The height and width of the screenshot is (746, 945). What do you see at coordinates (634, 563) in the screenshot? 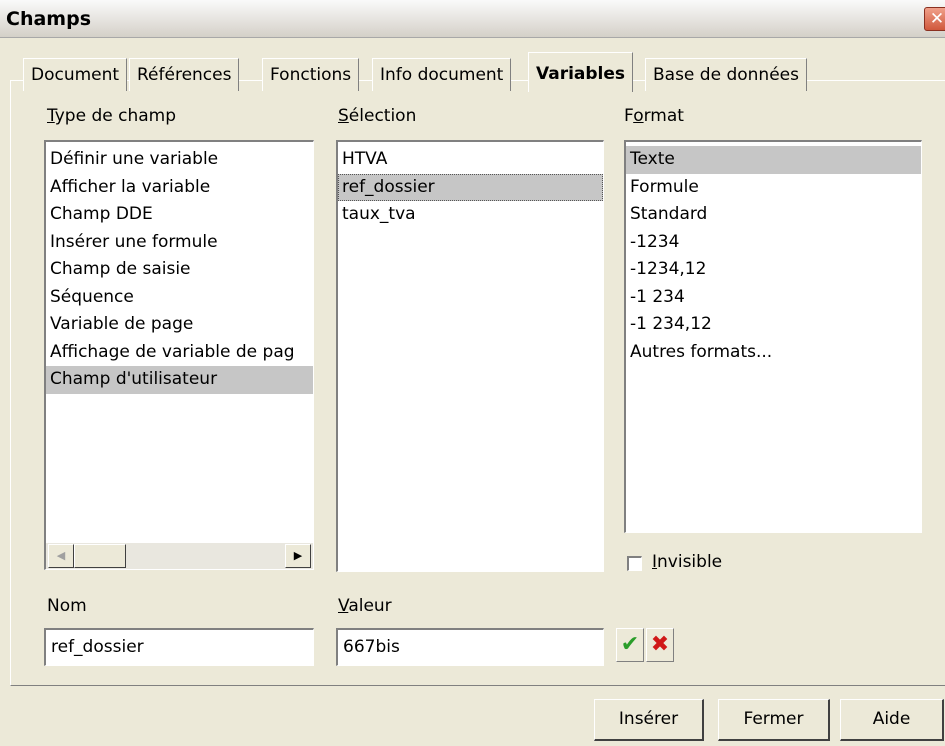
I see `invisible-checkbox` at bounding box center [634, 563].